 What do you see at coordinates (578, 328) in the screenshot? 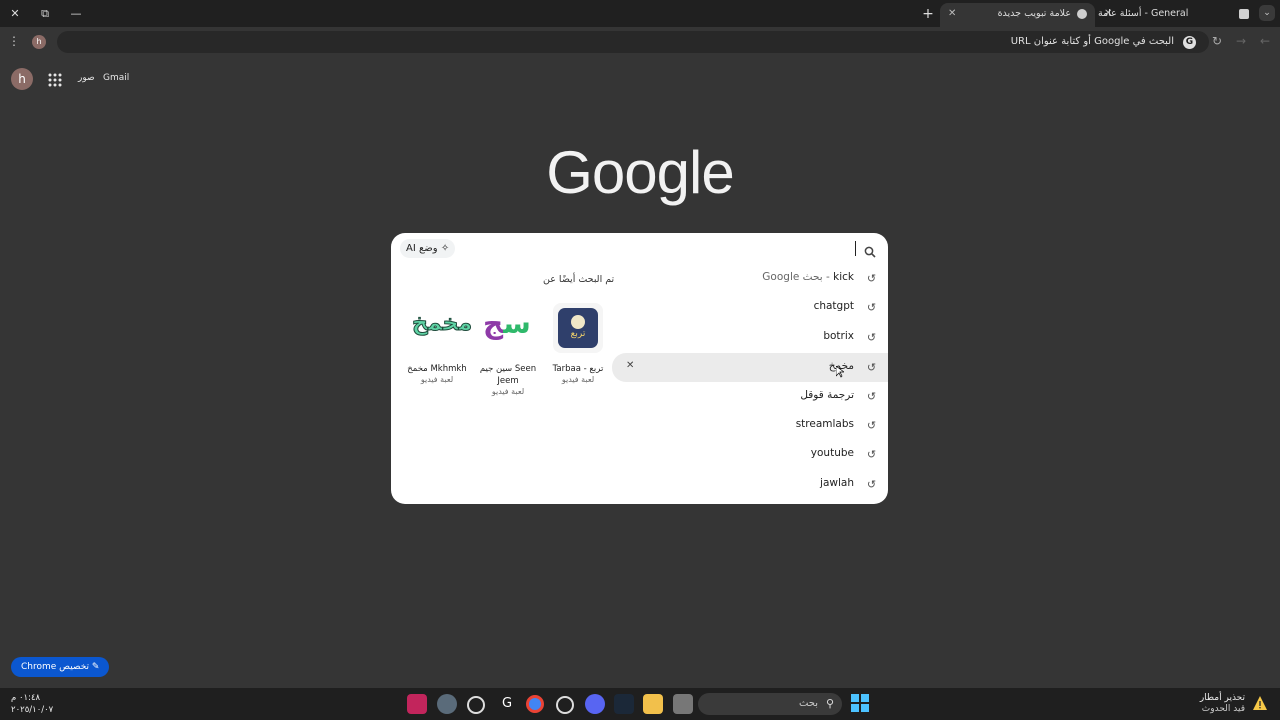
I see `tarbaa-logo: تربع` at bounding box center [578, 328].